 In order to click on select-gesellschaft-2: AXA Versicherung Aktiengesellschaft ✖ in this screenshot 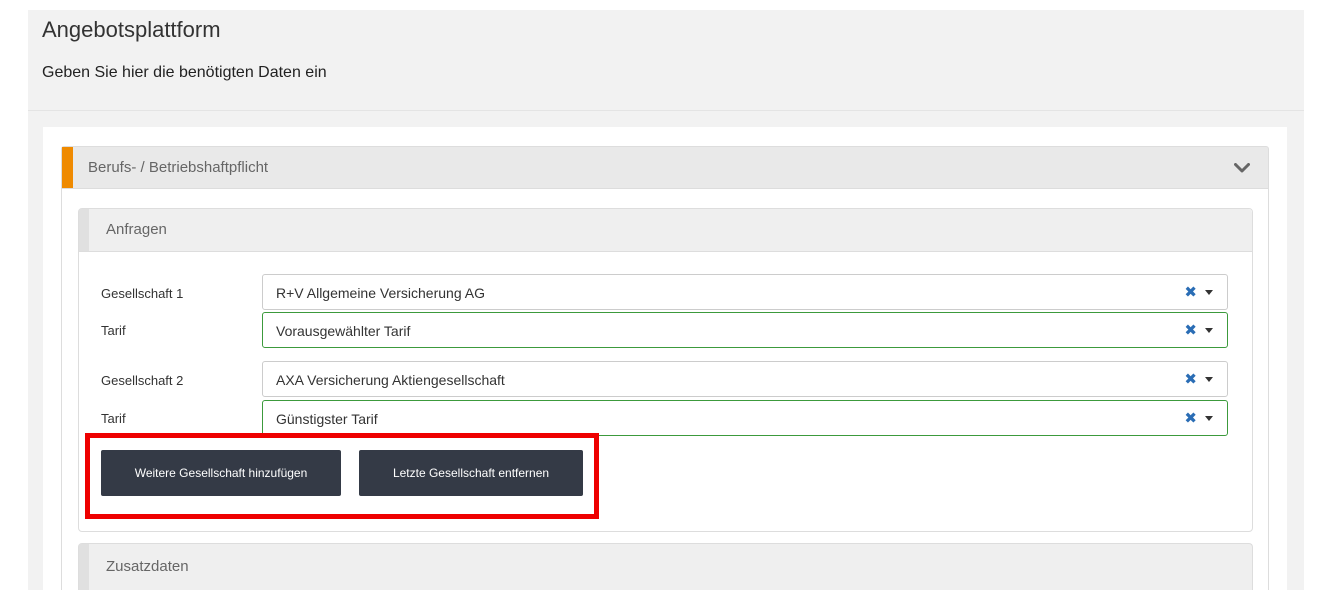, I will do `click(745, 379)`.